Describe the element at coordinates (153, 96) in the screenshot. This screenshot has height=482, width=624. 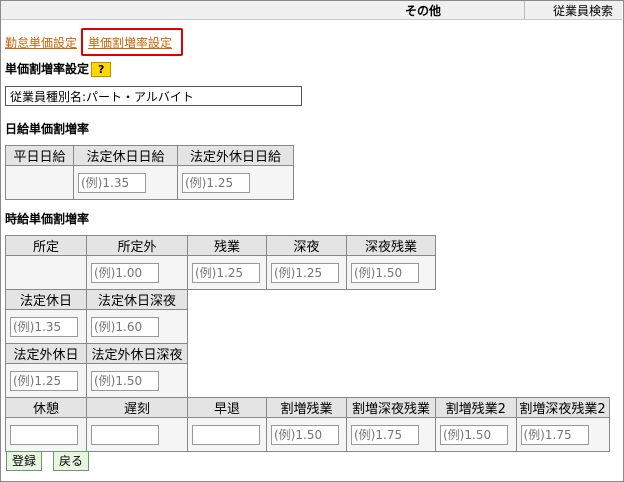
I see `employee-type-label: 従業員種別名:パート・アルバイト` at that location.